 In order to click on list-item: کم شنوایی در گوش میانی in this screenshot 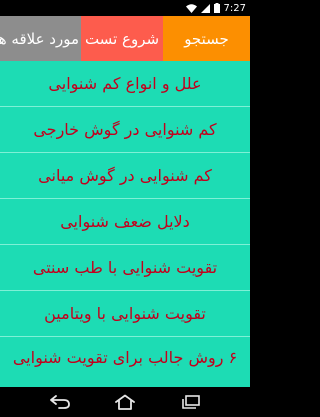, I will do `click(125, 176)`.